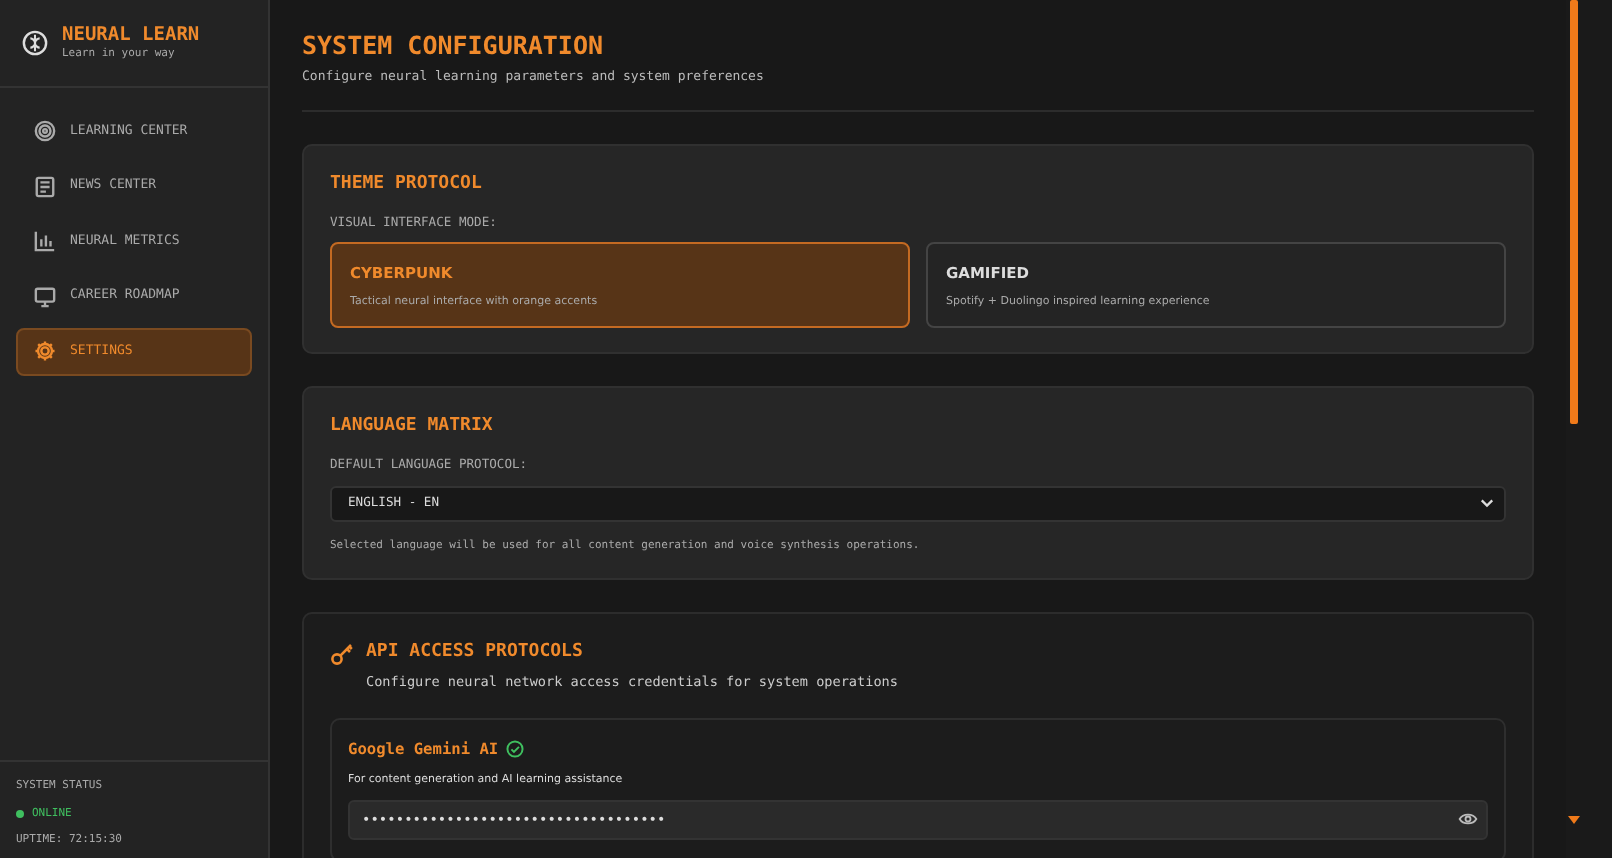  I want to click on monitor-icon, so click(45, 296).